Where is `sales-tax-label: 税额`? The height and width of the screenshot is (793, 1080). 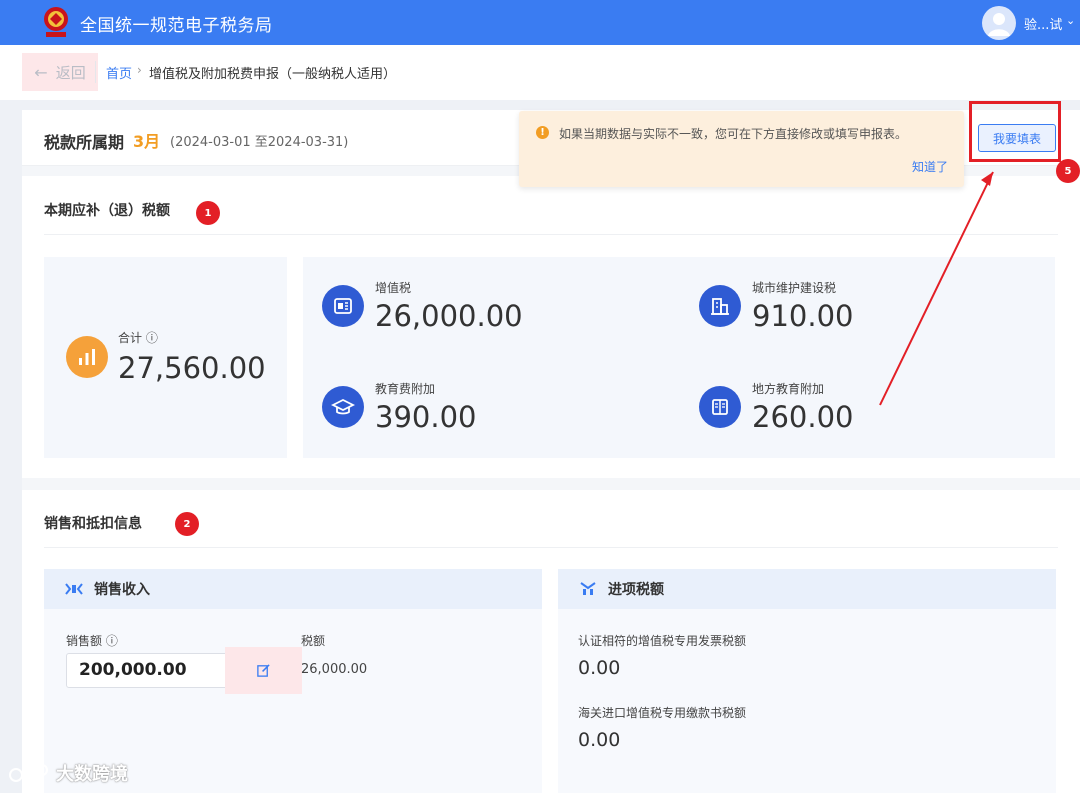
sales-tax-label: 税额 is located at coordinates (313, 641).